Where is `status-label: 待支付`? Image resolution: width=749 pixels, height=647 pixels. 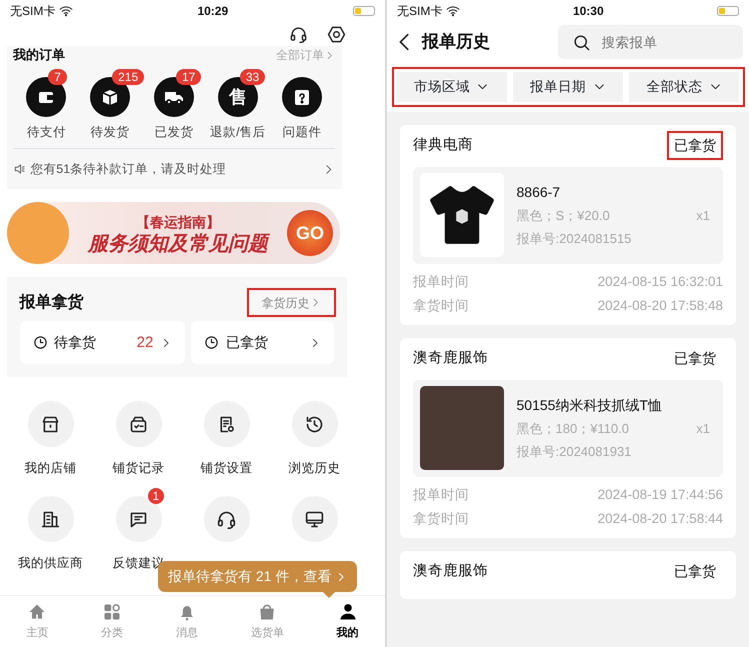
status-label: 待支付 is located at coordinates (46, 132).